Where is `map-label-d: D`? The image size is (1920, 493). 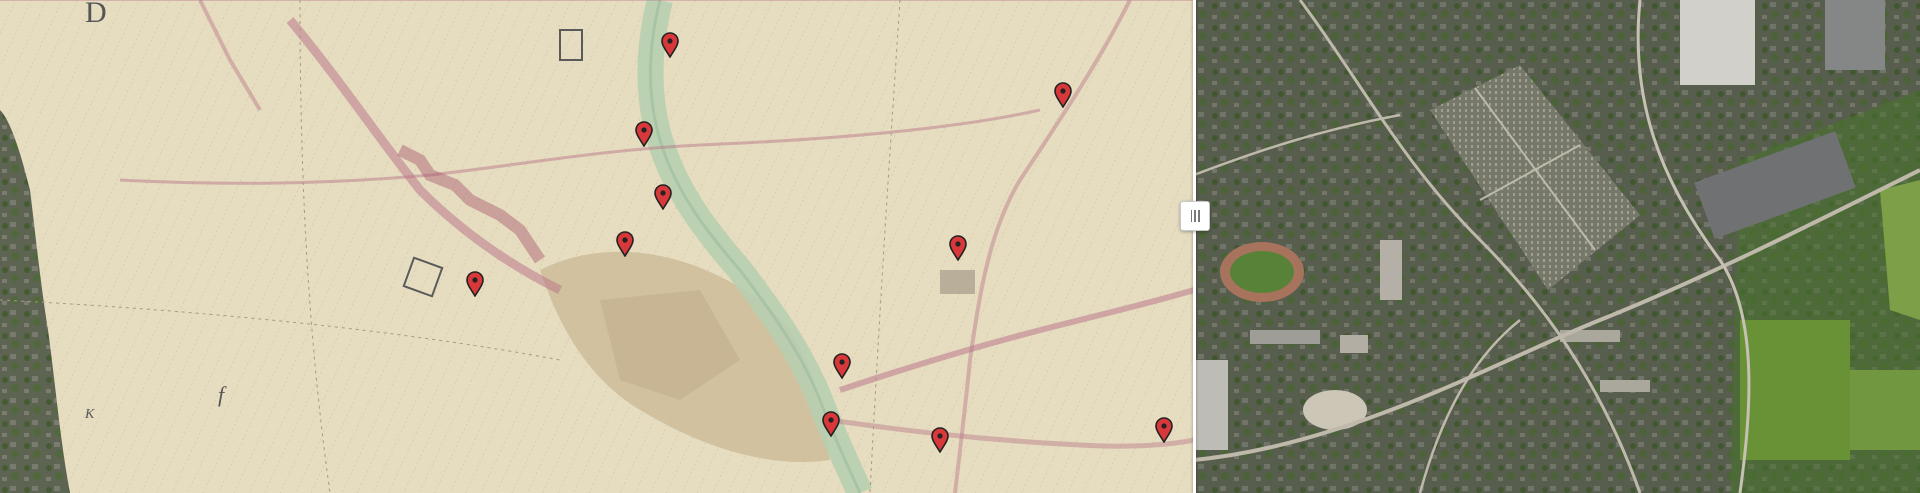
map-label-d: D is located at coordinates (96, 14).